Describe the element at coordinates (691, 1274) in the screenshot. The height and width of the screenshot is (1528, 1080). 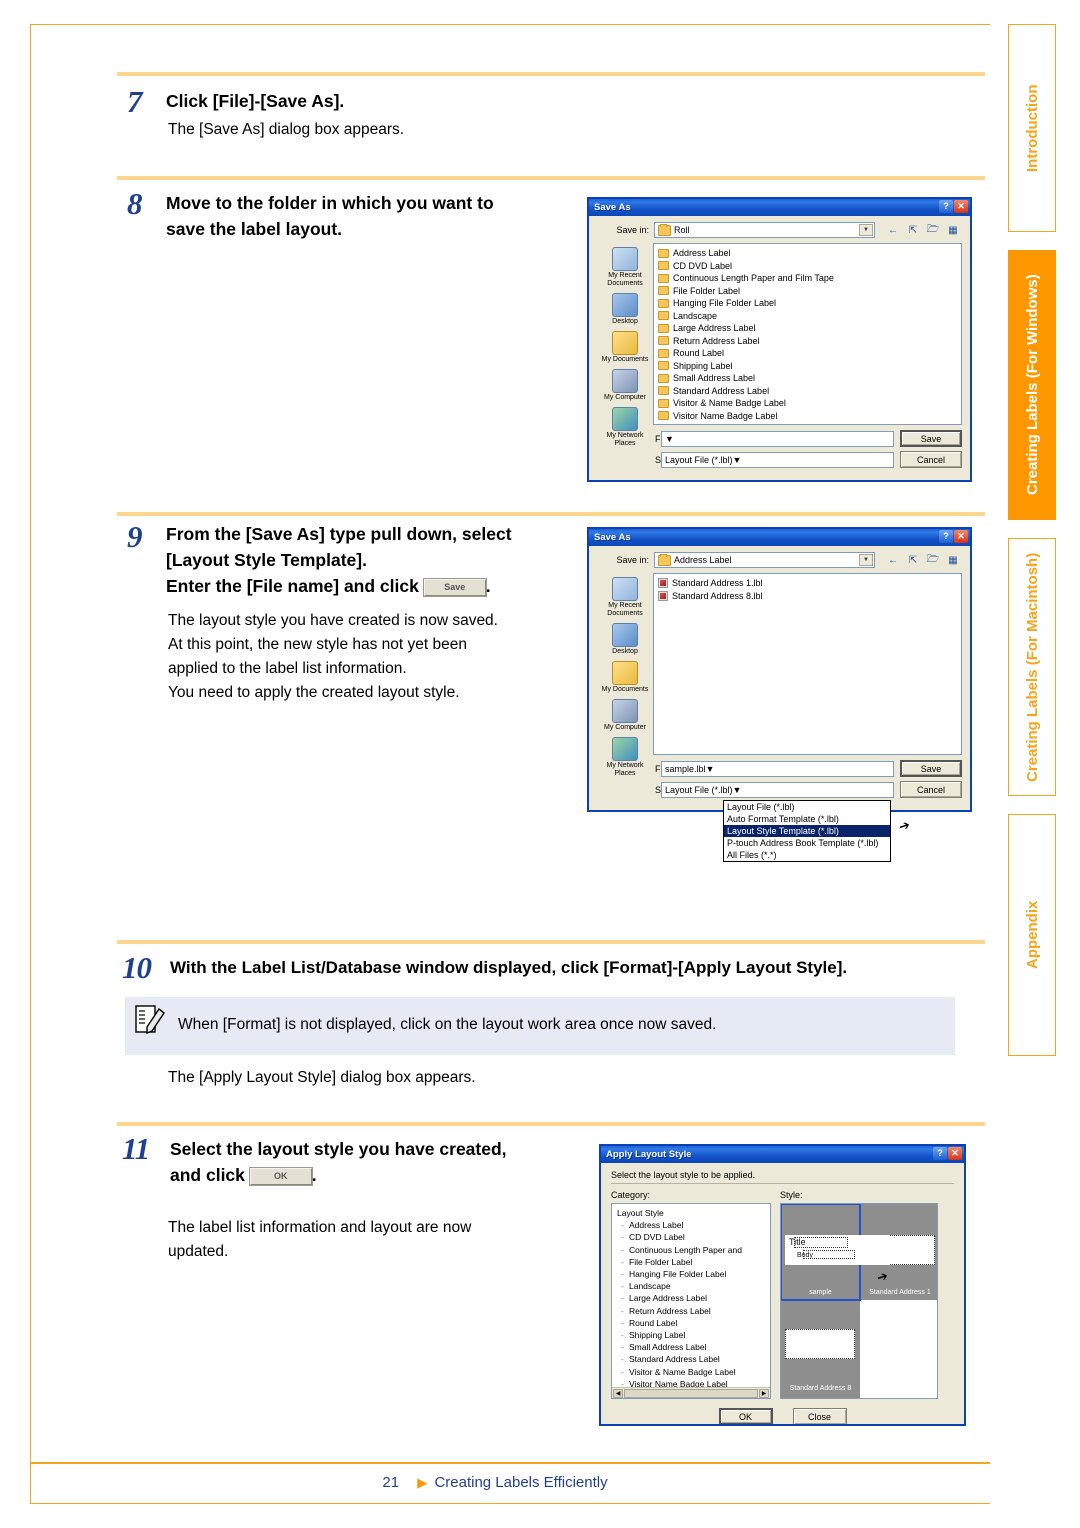
I see `tree-item: Hanging File Folder Label` at that location.